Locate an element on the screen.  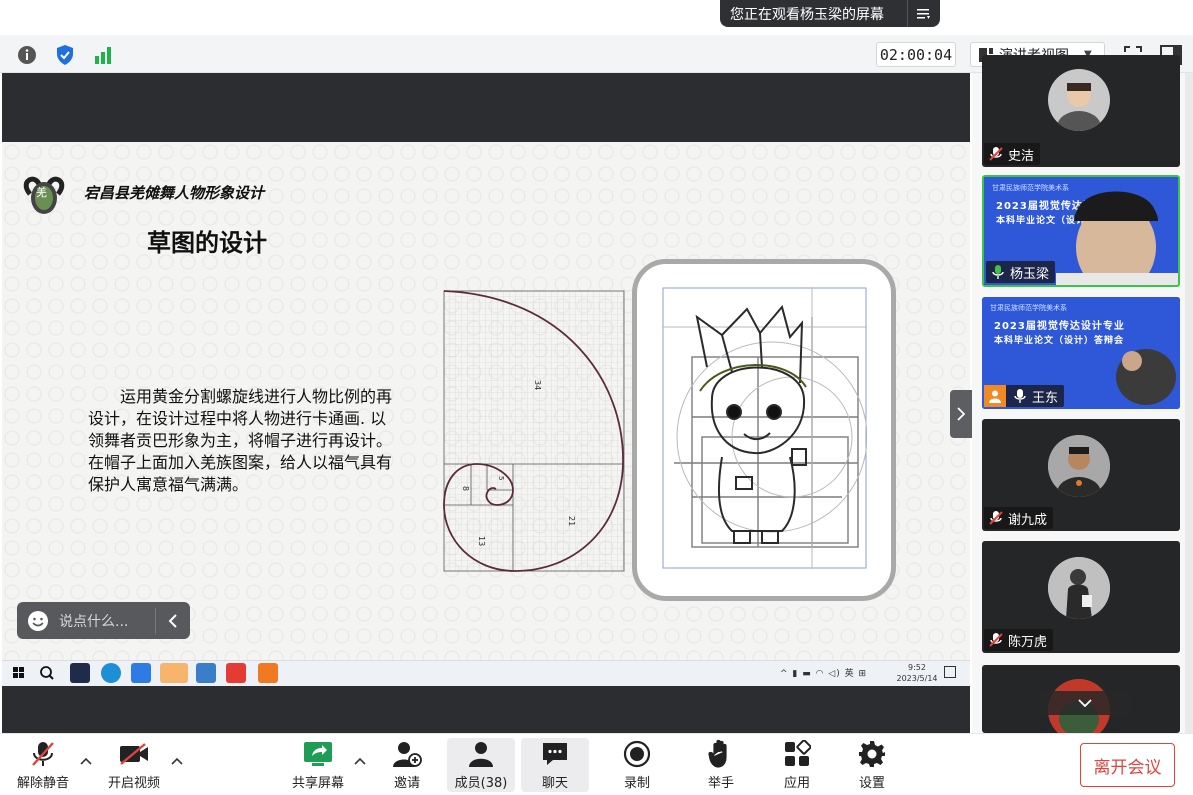
chevron-right-icon is located at coordinates (961, 414).